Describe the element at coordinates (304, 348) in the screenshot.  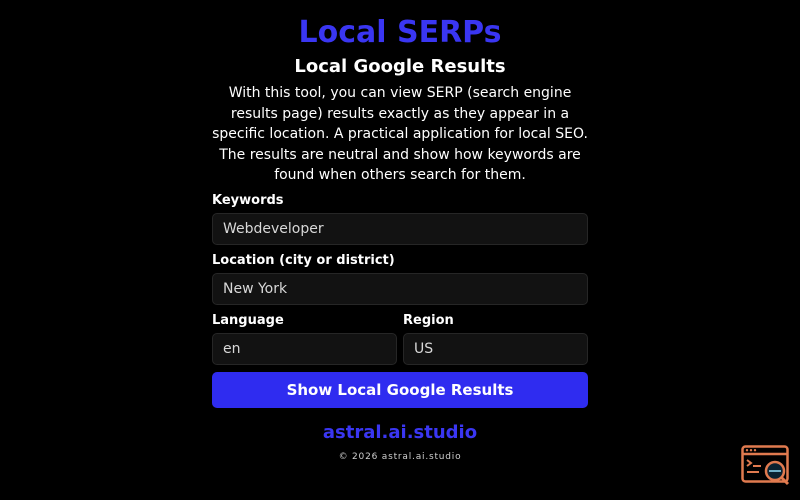
I see `language-input` at that location.